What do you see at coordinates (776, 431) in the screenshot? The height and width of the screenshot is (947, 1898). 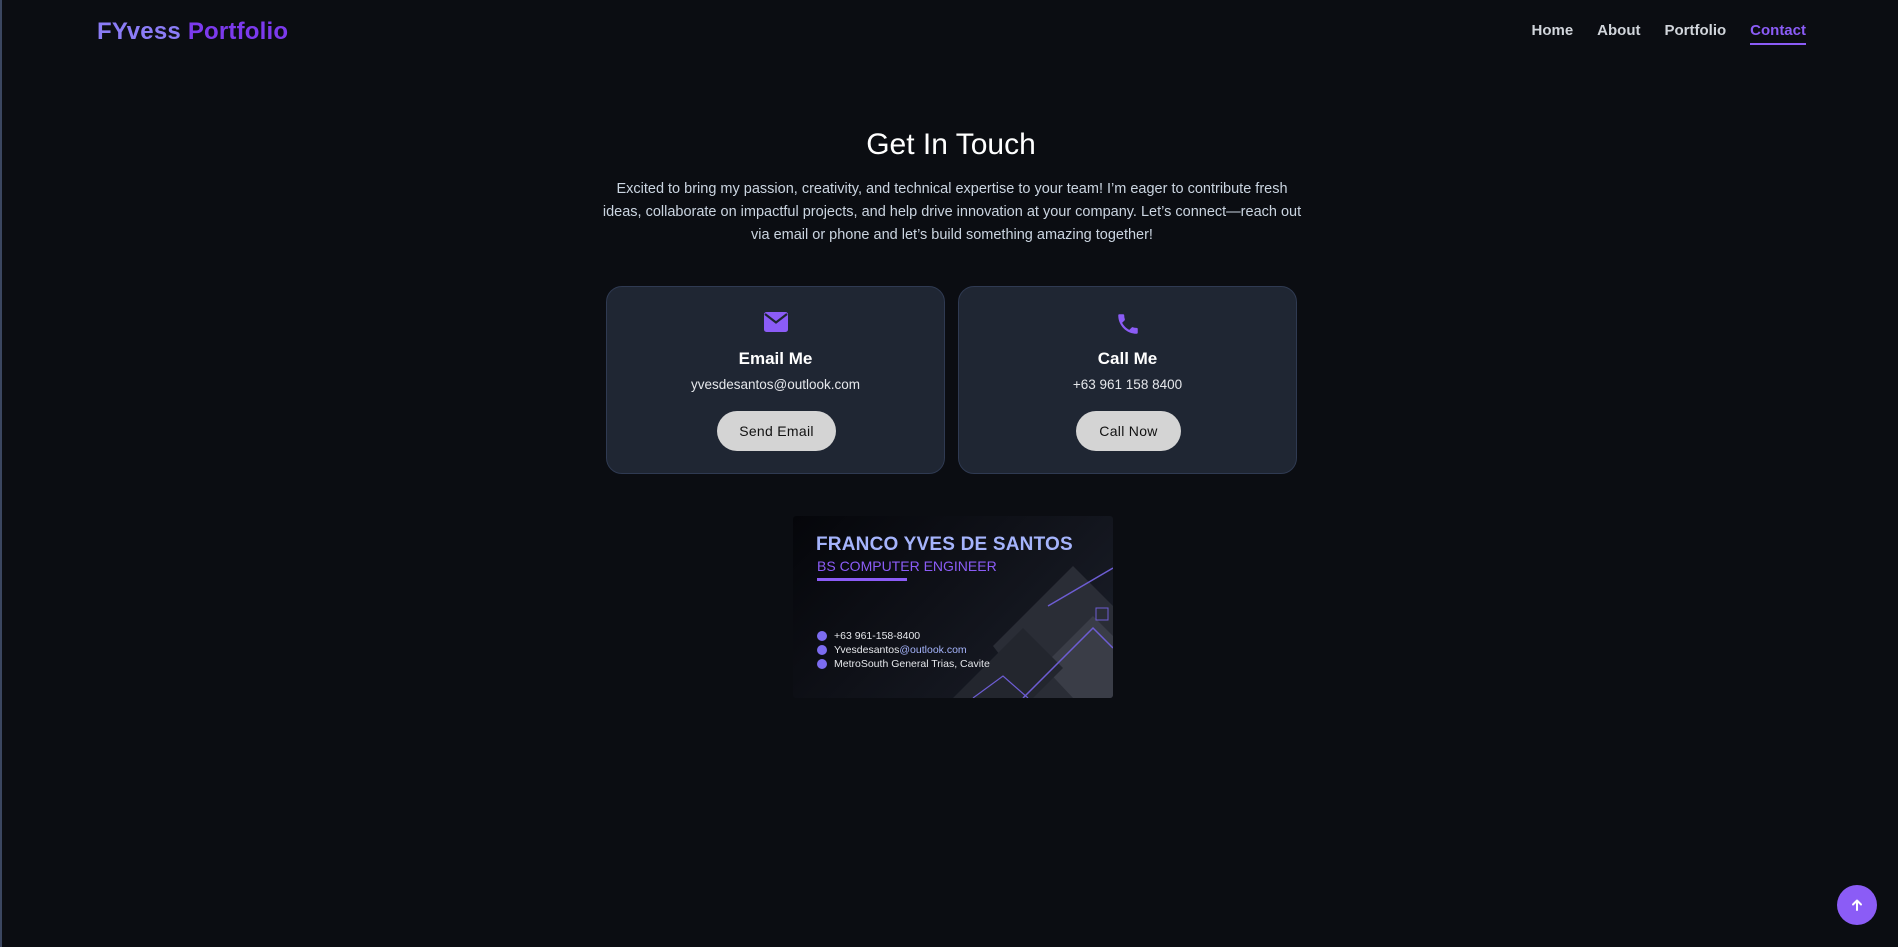 I see `send-email-button: Send Email` at bounding box center [776, 431].